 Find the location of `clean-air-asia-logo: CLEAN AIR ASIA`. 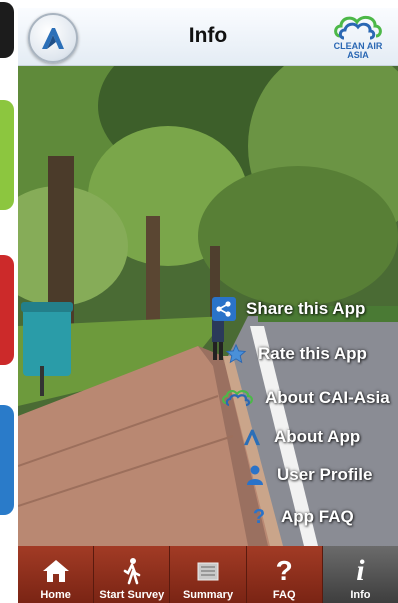

clean-air-asia-logo: CLEAN AIR ASIA is located at coordinates (358, 37).